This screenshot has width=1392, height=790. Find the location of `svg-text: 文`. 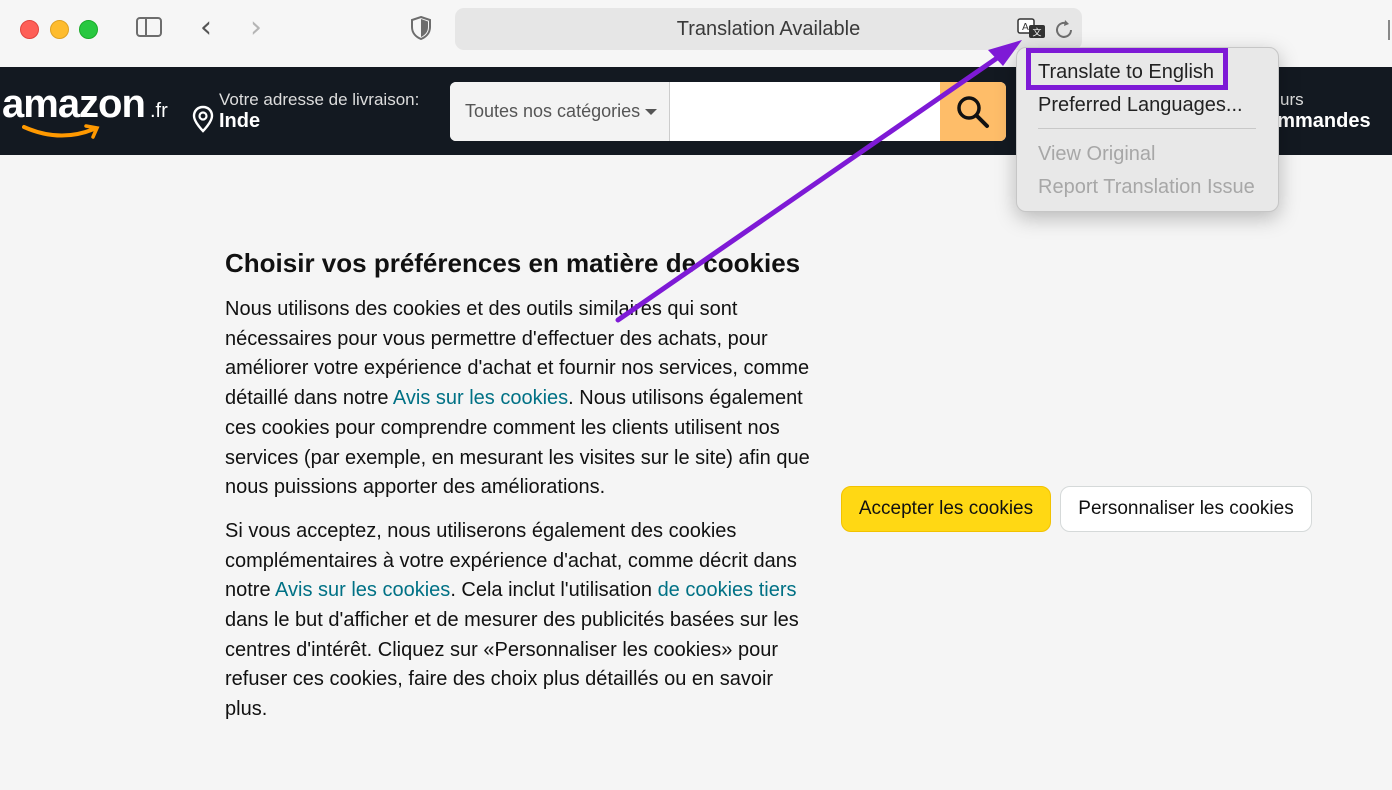

svg-text: 文 is located at coordinates (1037, 33).